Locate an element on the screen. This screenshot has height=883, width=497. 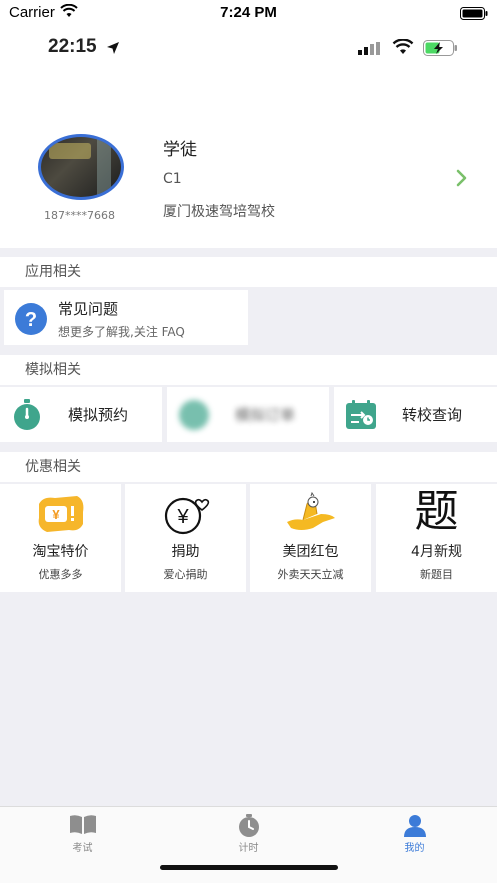
faq-subtitle: 想更多了解我,关注 FAQ is located at coordinates (121, 332).